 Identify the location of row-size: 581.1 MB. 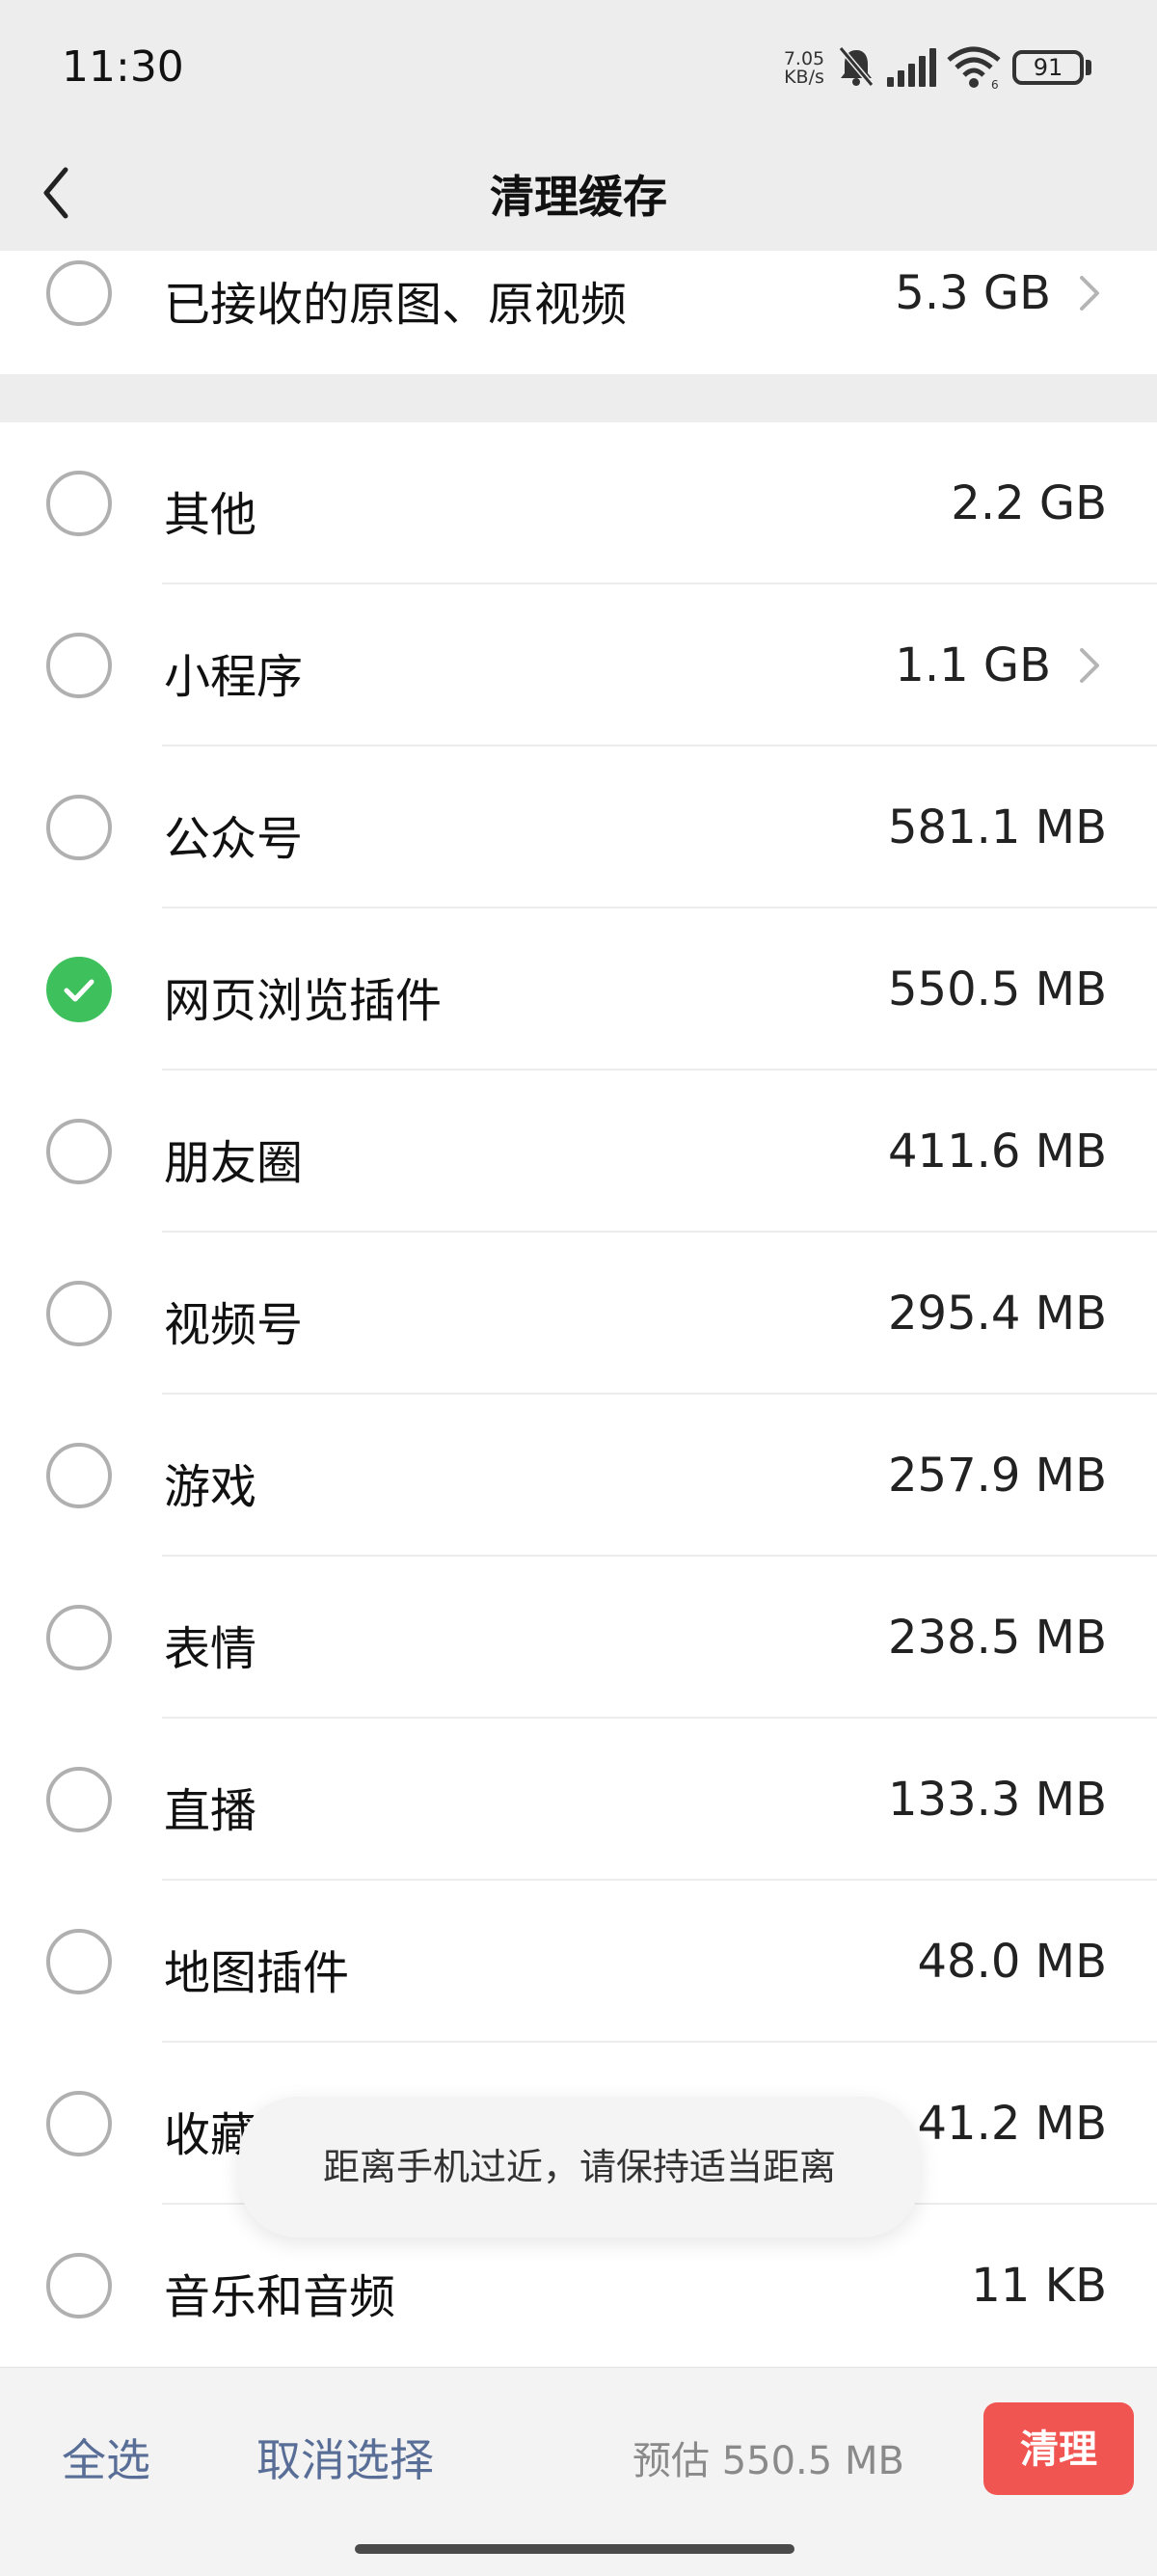
(997, 827).